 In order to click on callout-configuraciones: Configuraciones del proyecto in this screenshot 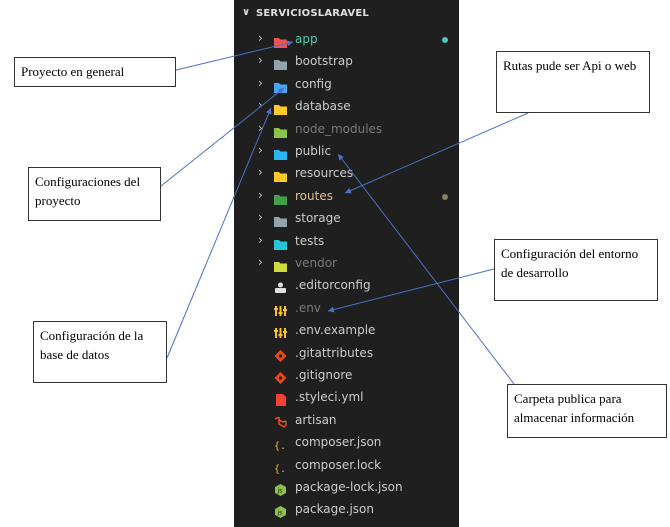, I will do `click(94, 194)`.